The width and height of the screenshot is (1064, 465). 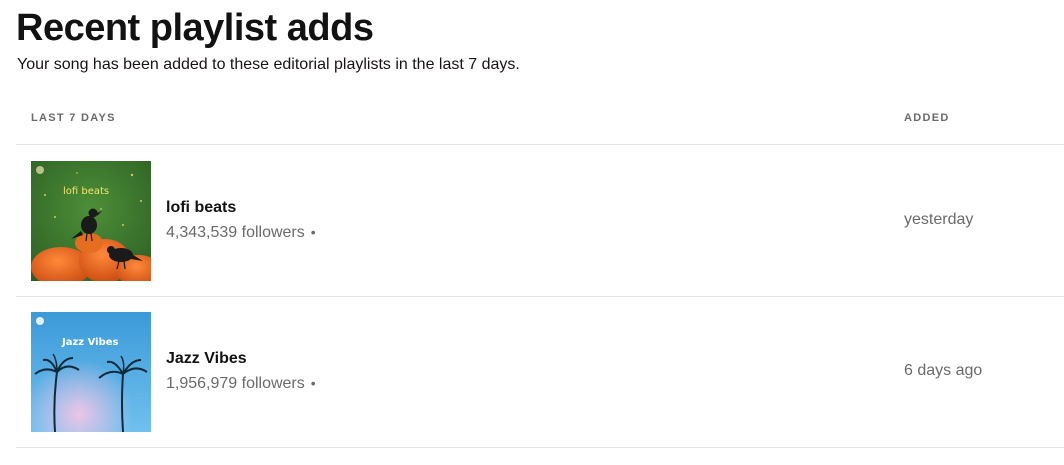 I want to click on playlist-cover-lofi-beats: lofi beats, so click(x=91, y=221).